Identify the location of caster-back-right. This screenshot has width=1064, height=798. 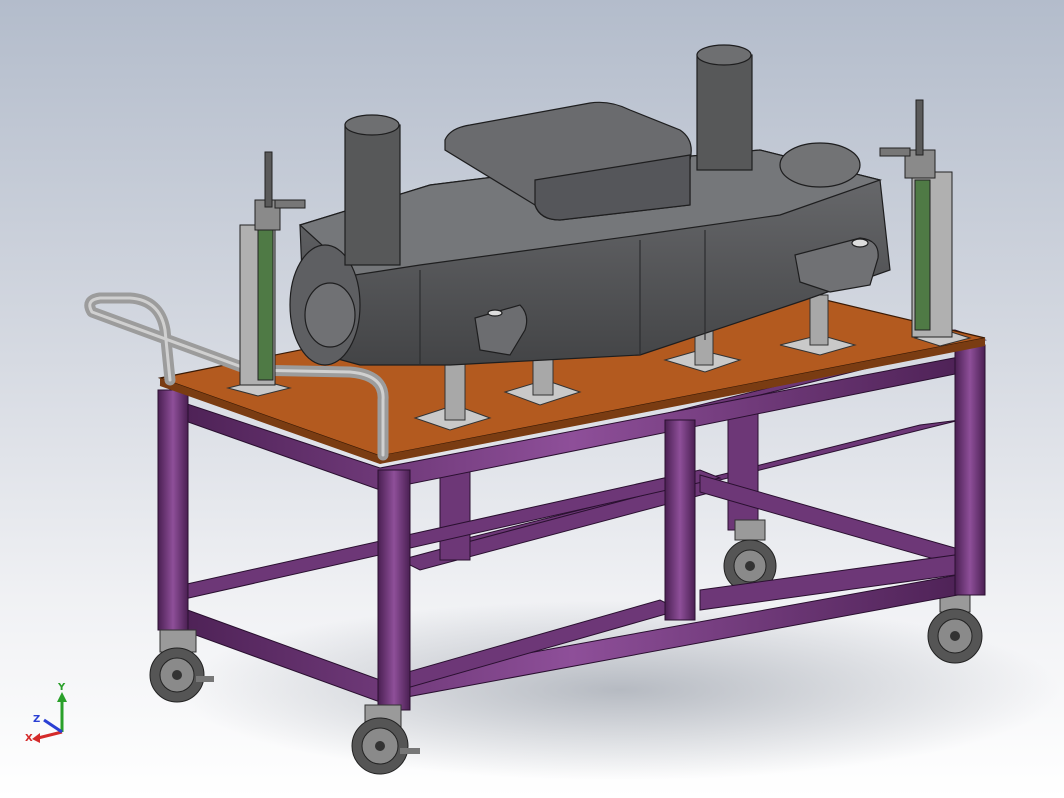
(955, 626).